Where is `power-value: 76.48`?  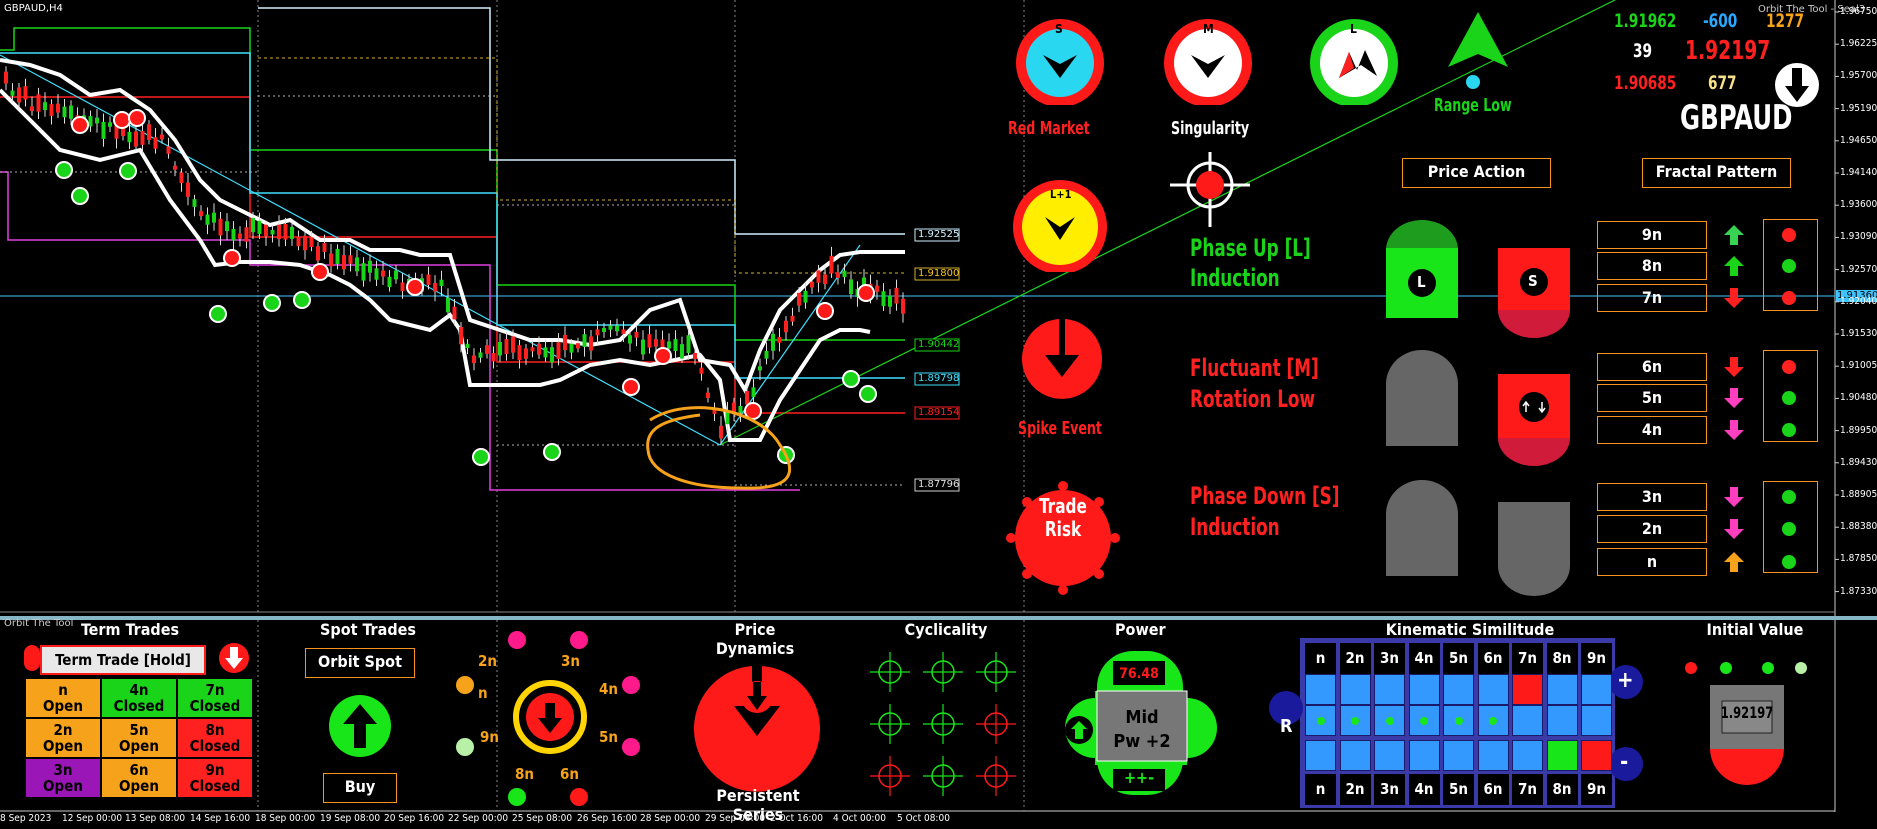
power-value: 76.48 is located at coordinates (1139, 674).